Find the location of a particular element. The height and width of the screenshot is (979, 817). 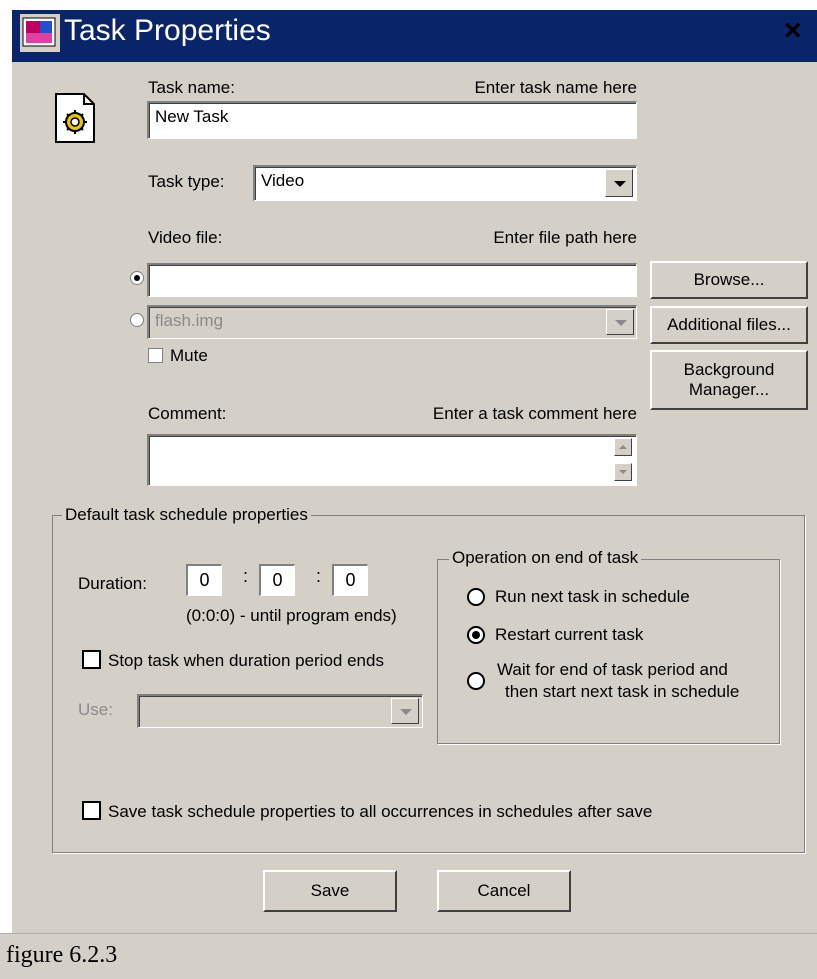

run-next-label: Run next task in schedule is located at coordinates (592, 596).